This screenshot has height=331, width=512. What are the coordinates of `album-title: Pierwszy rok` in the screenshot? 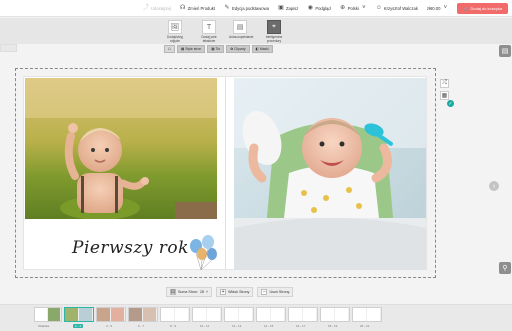 It's located at (130, 248).